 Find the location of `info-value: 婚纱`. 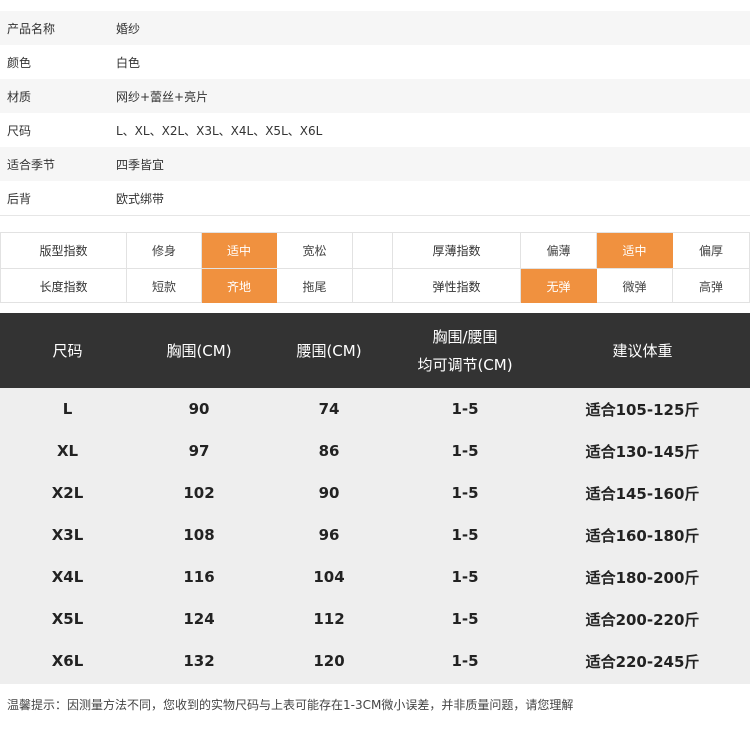

info-value: 婚纱 is located at coordinates (128, 28).